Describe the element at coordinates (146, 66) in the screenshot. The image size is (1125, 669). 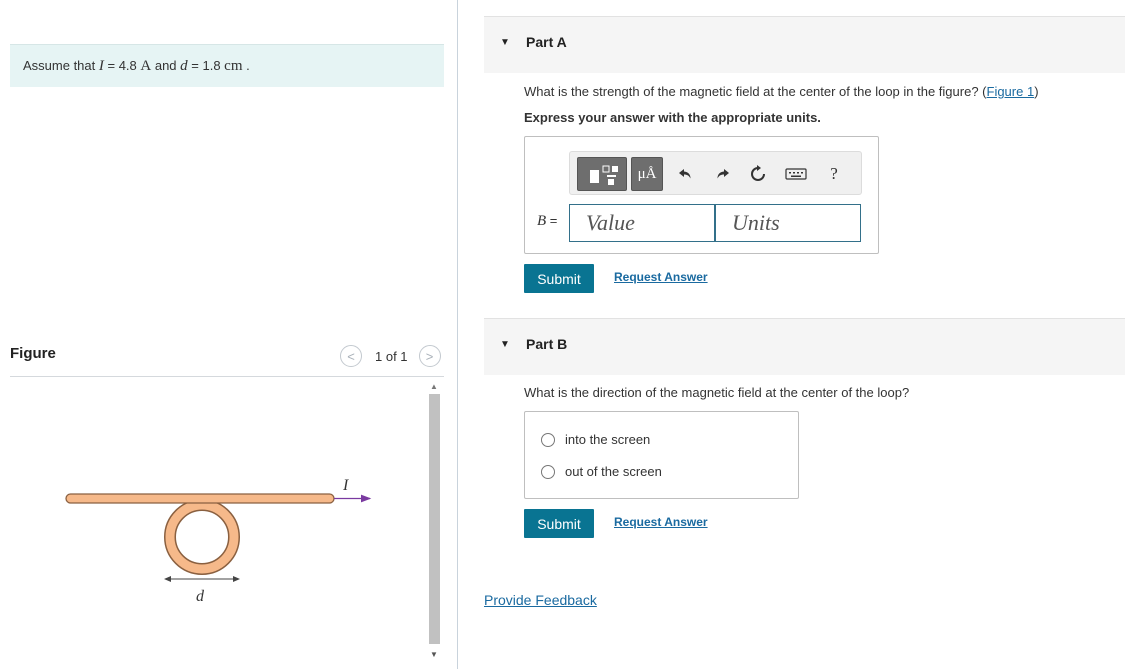
I see `unit-ampere: A` at that location.